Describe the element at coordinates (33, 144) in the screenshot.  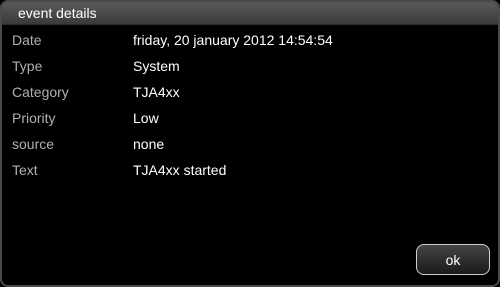
I see `detail-label: source` at that location.